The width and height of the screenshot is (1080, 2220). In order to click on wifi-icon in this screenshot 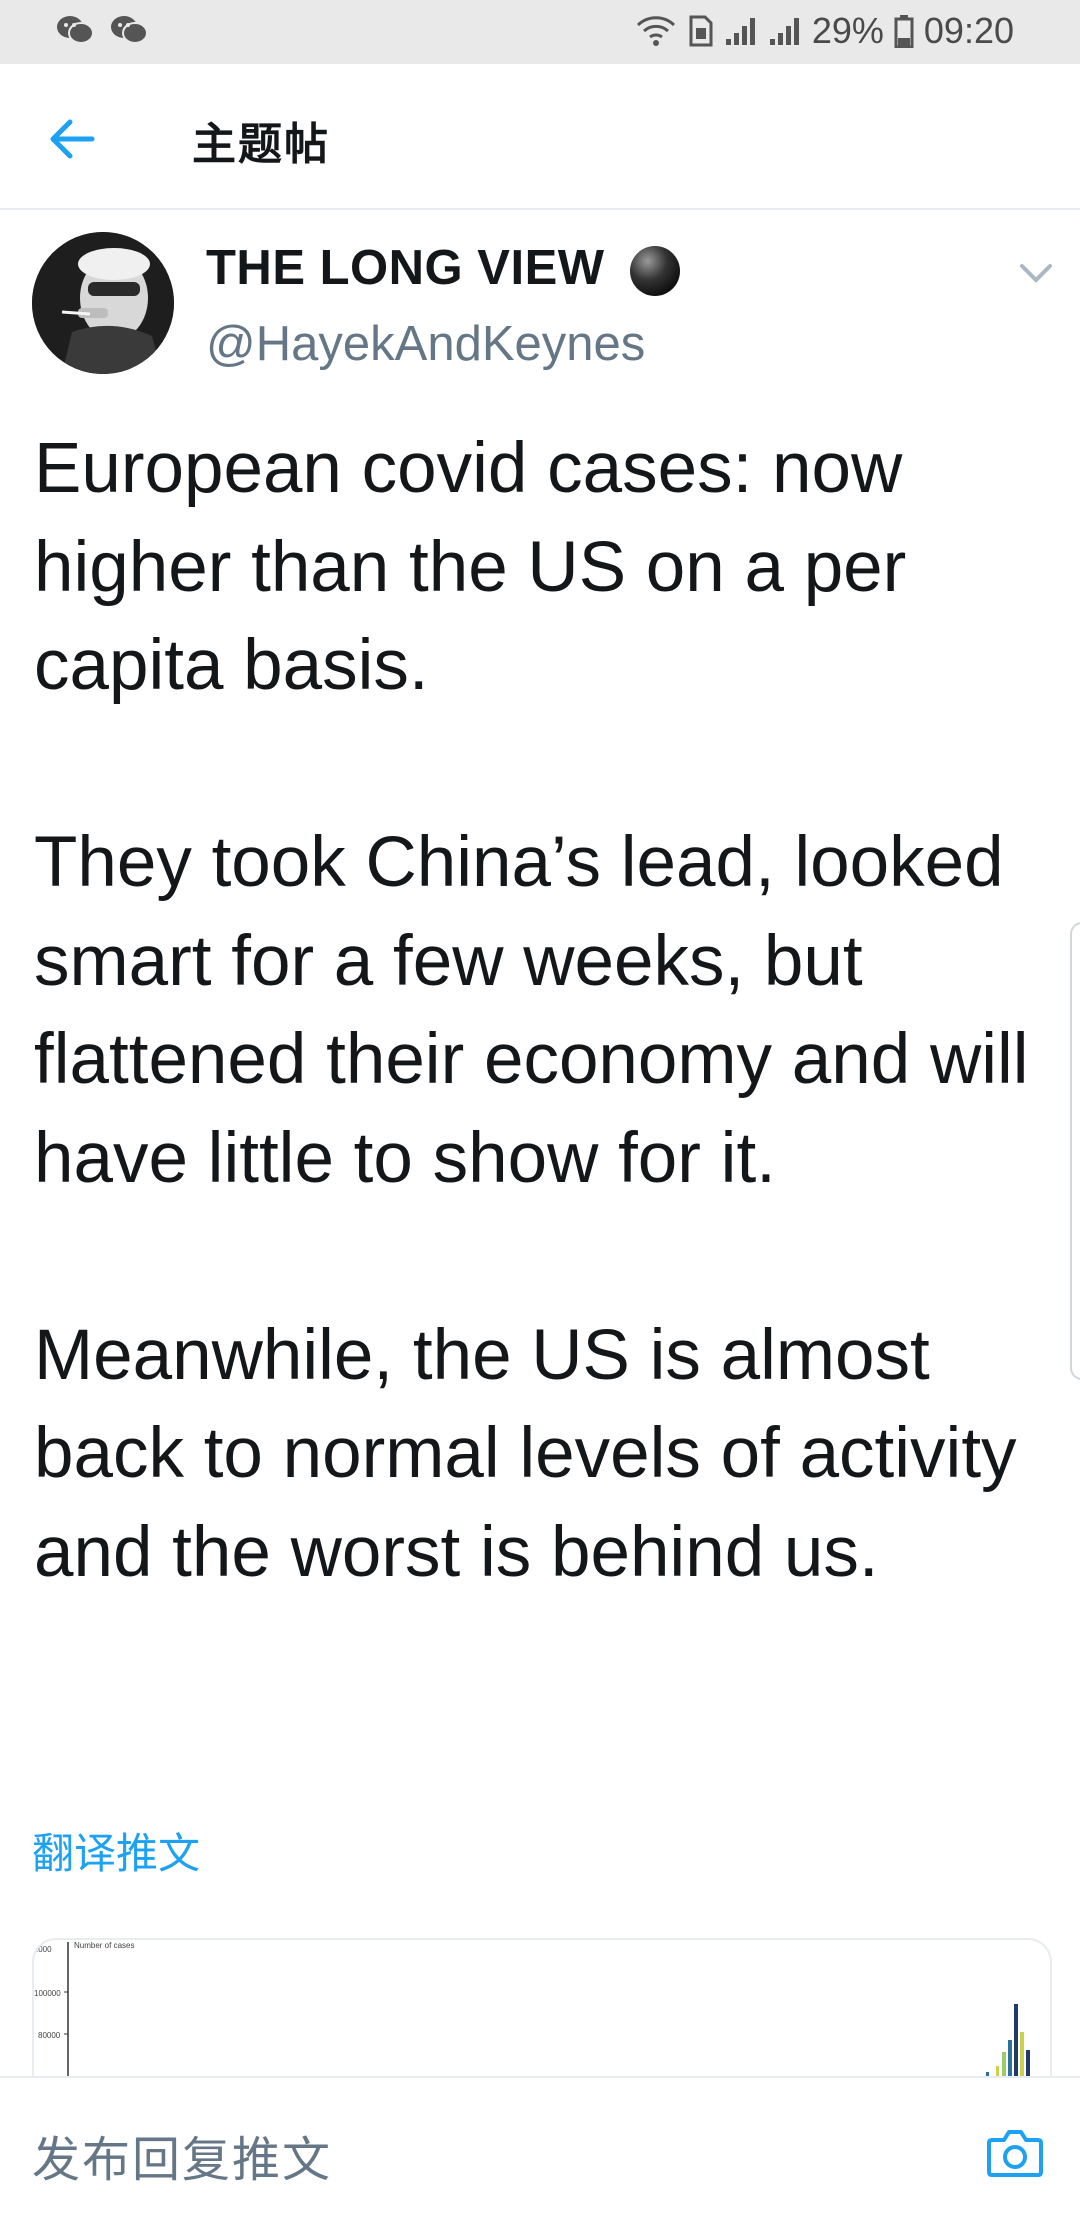, I will do `click(655, 31)`.